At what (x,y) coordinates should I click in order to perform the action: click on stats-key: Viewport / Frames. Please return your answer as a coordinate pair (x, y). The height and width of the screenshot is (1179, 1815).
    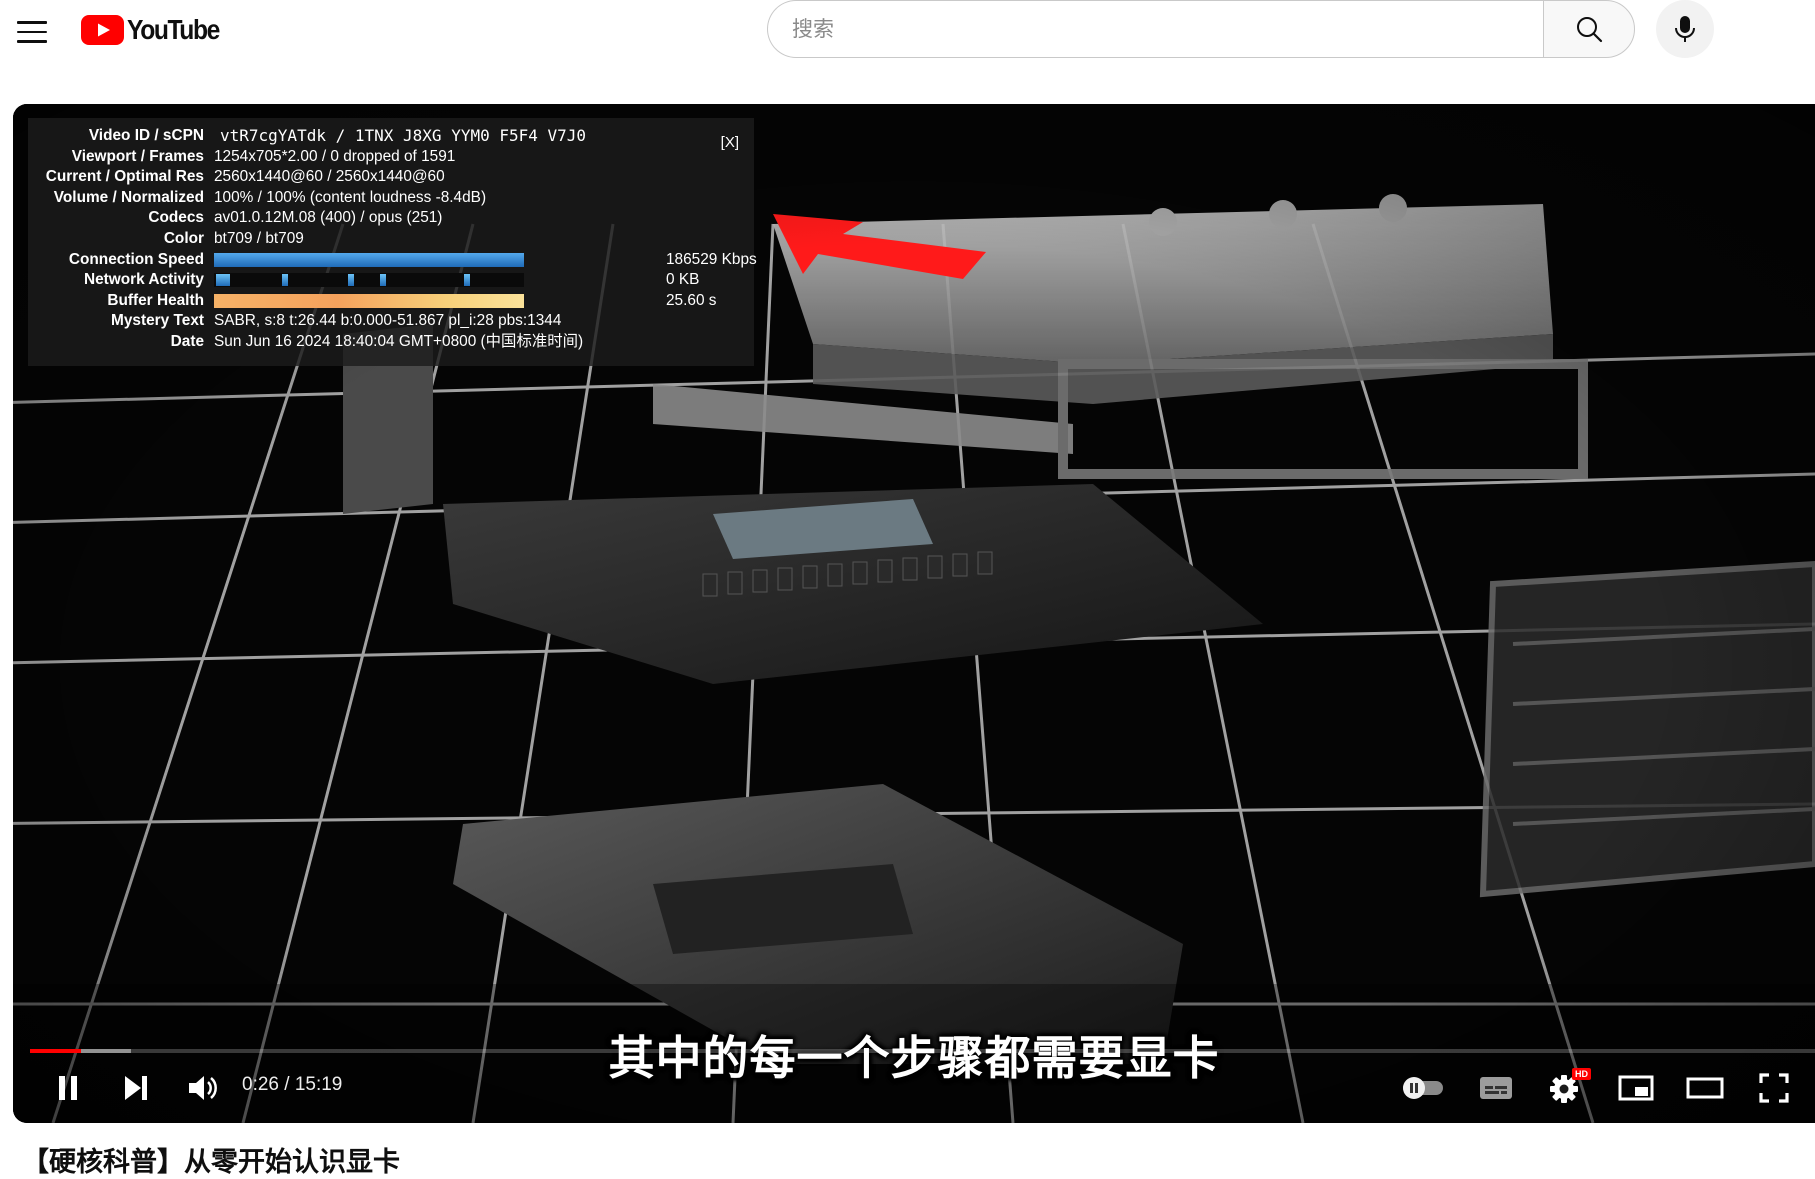
    Looking at the image, I should click on (137, 156).